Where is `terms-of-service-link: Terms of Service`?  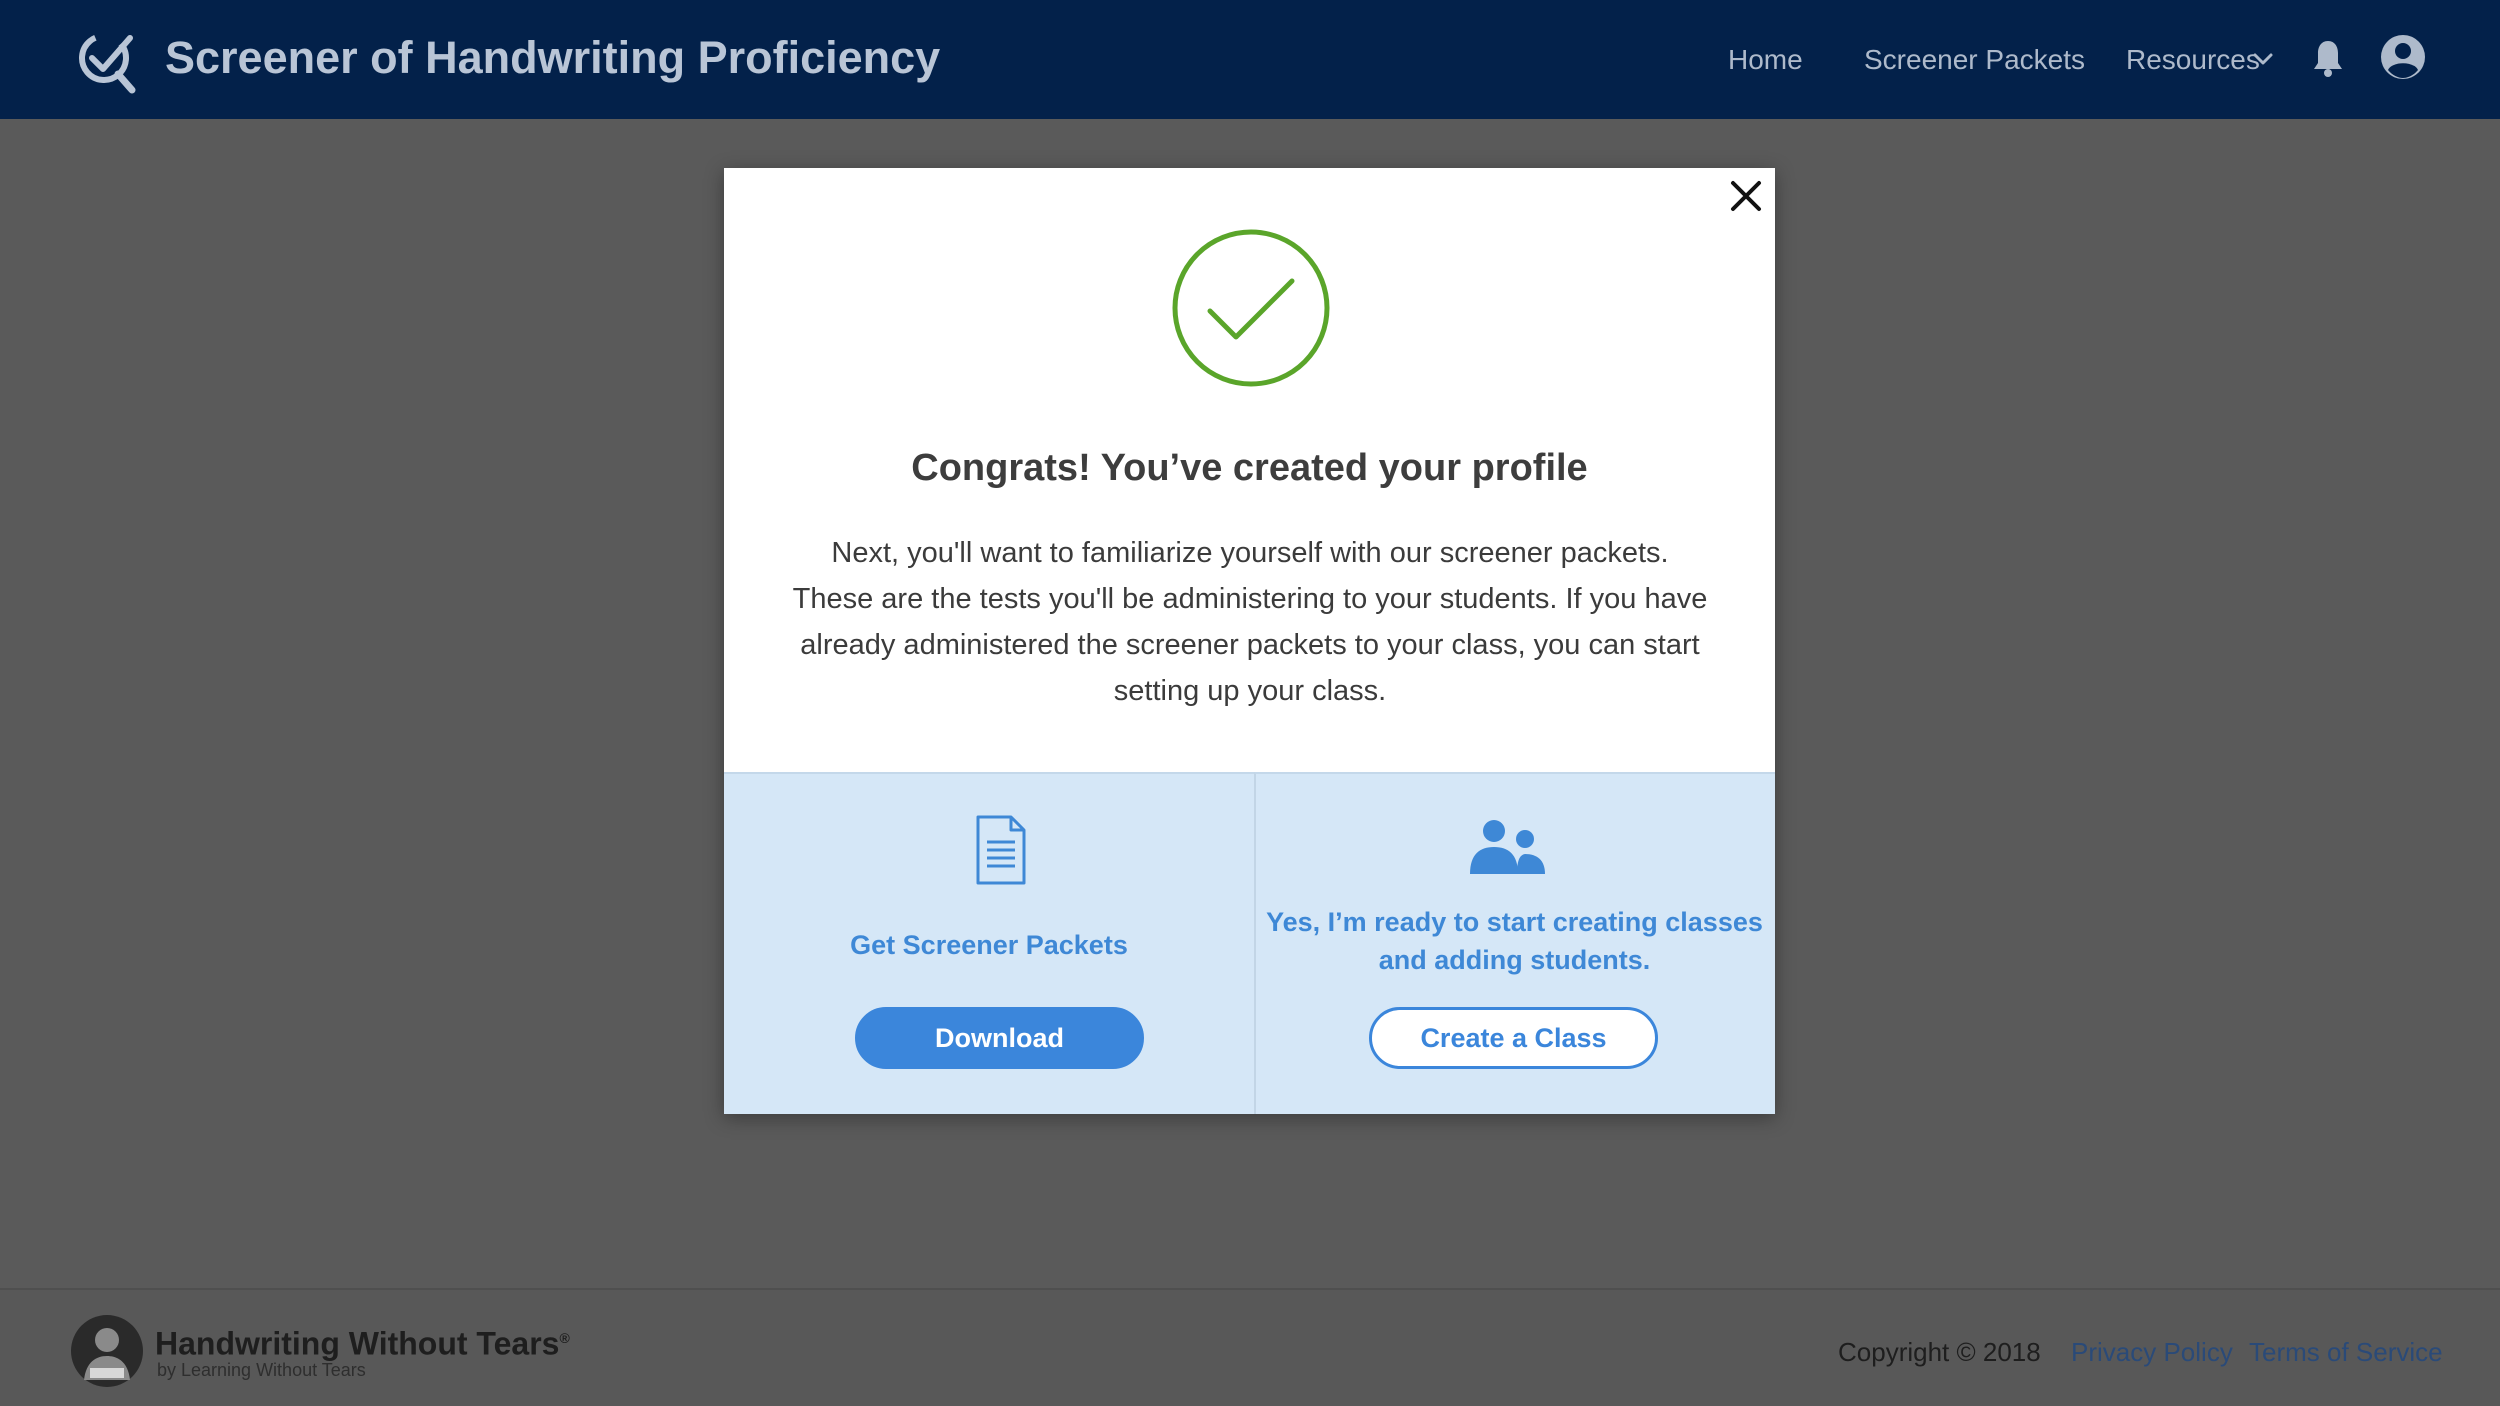
terms-of-service-link: Terms of Service is located at coordinates (2346, 1352).